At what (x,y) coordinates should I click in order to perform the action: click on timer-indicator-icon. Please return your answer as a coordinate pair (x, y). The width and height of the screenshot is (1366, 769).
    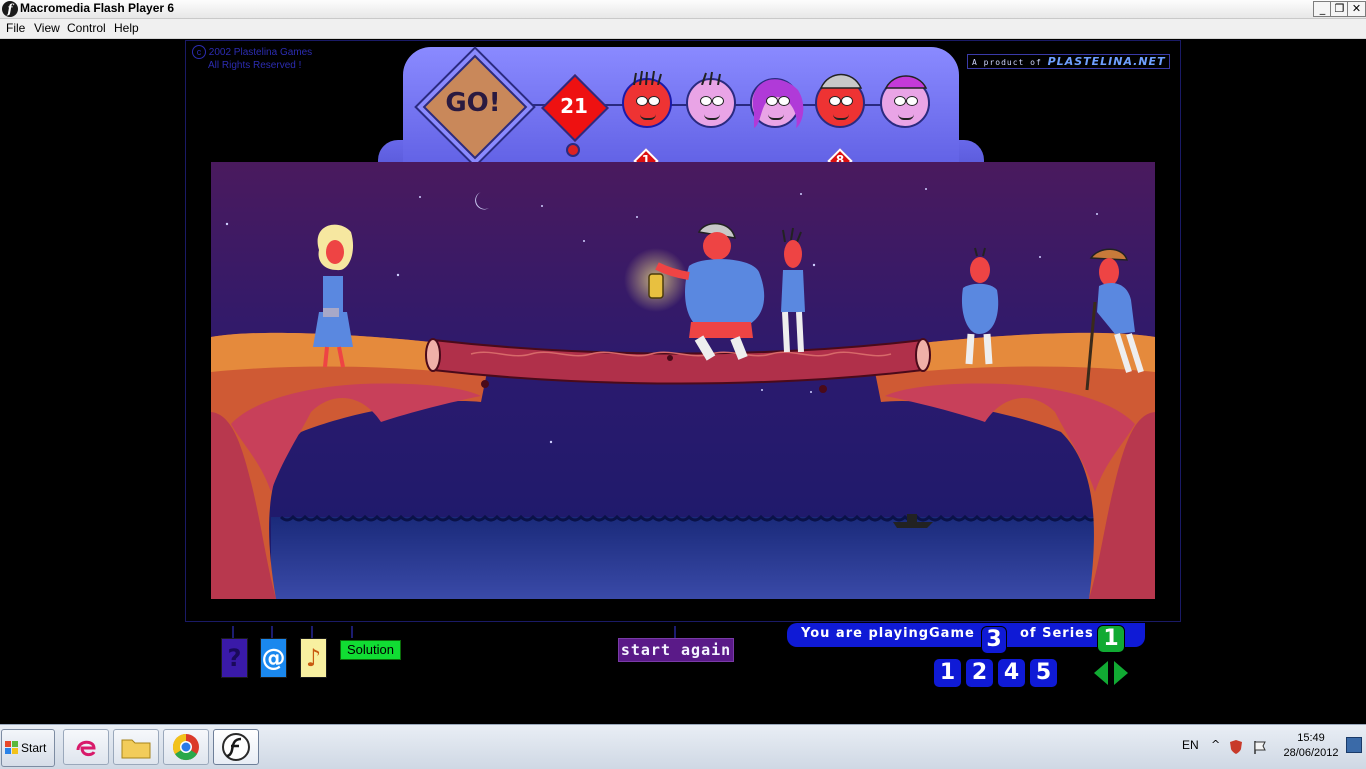
    Looking at the image, I should click on (573, 150).